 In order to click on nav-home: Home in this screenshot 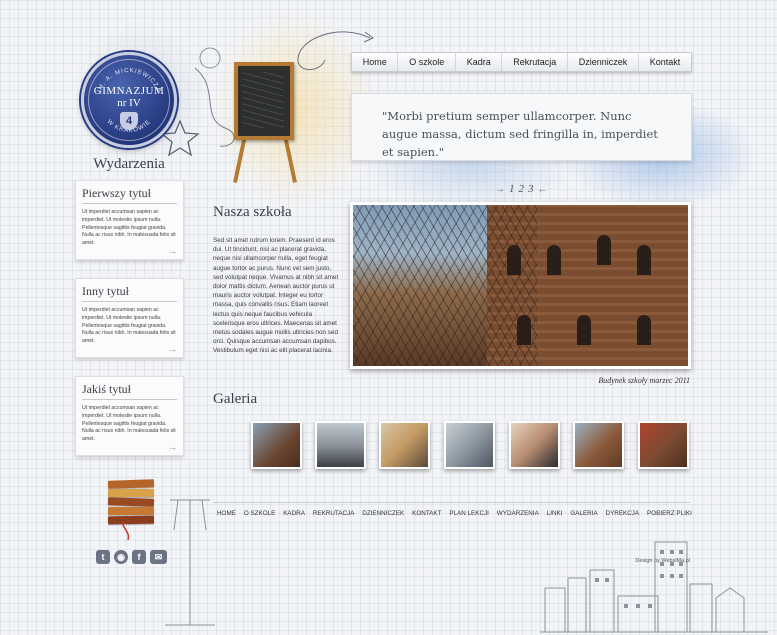, I will do `click(375, 62)`.